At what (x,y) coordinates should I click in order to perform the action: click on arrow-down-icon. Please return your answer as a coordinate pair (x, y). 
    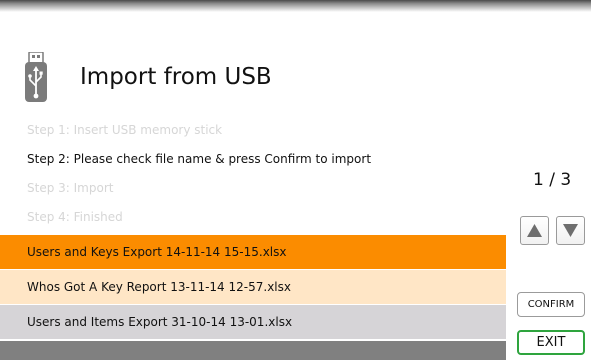
    Looking at the image, I should click on (570, 230).